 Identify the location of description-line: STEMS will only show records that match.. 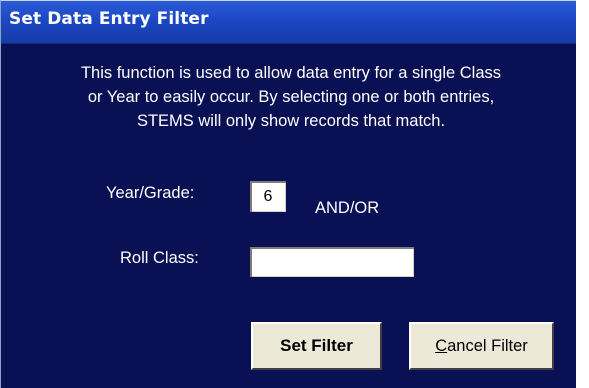
(291, 121).